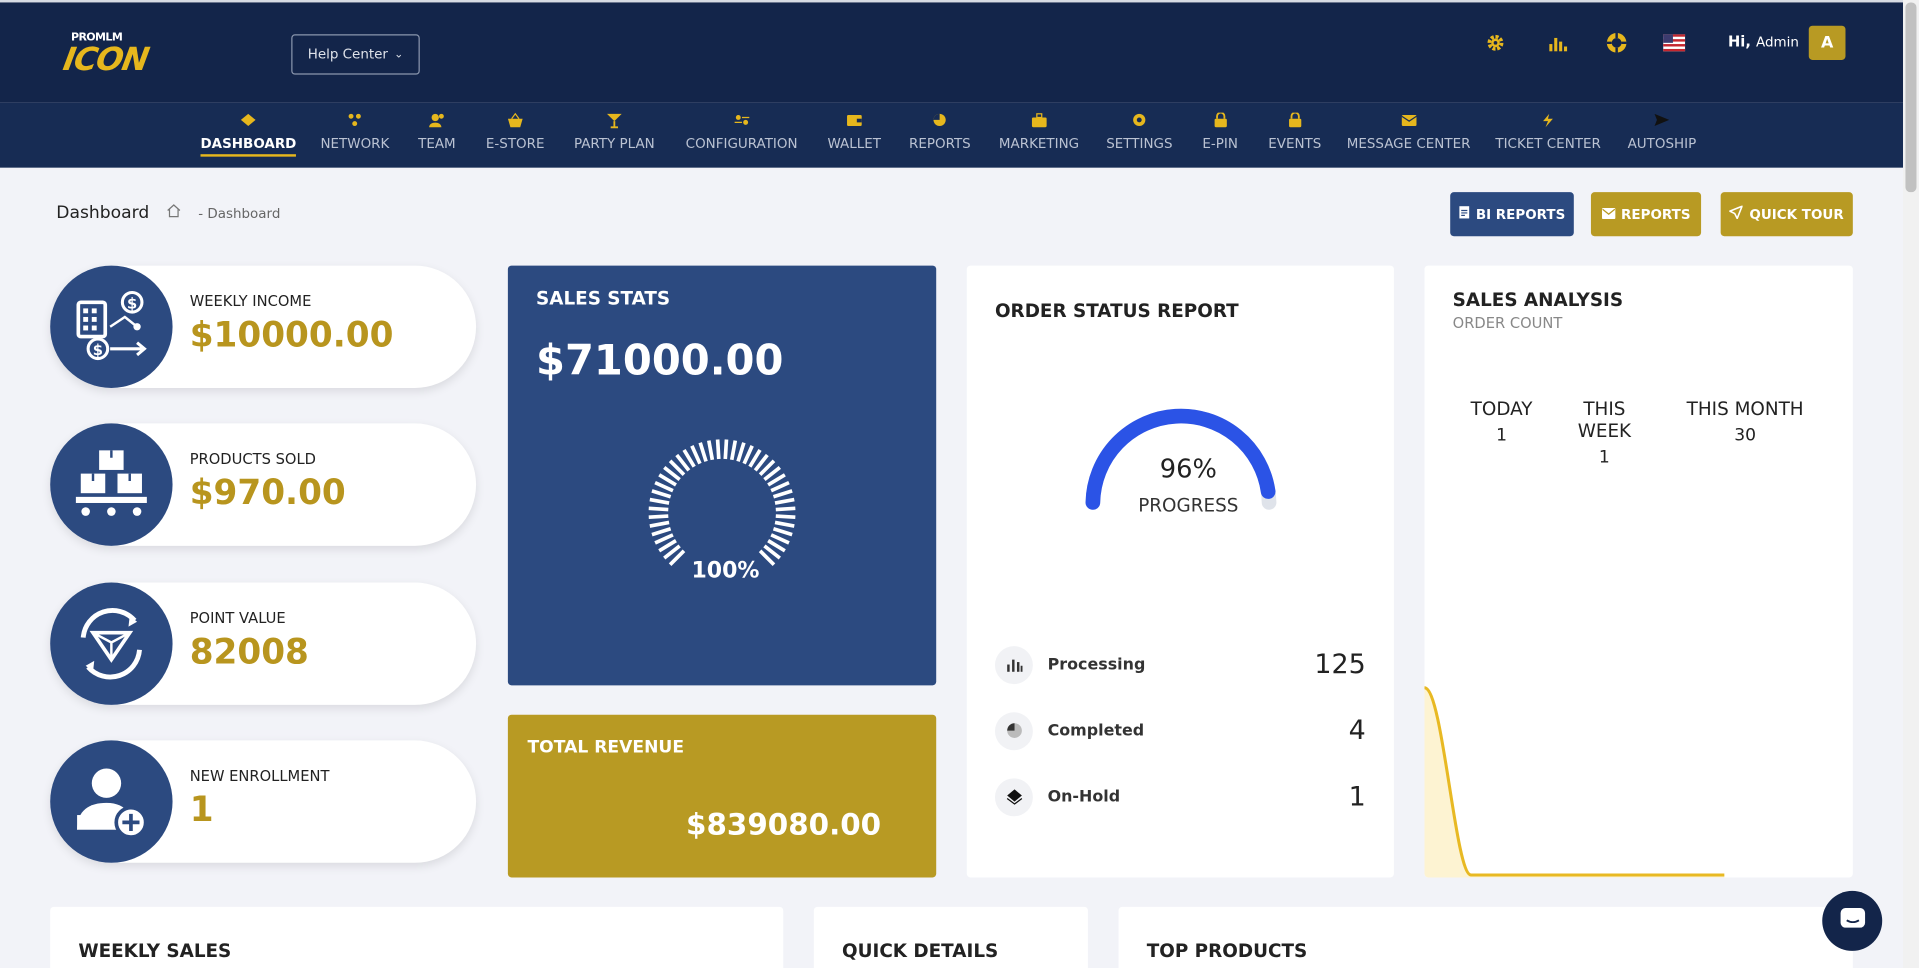  I want to click on income-calculator-icon: $ $, so click(111, 326).